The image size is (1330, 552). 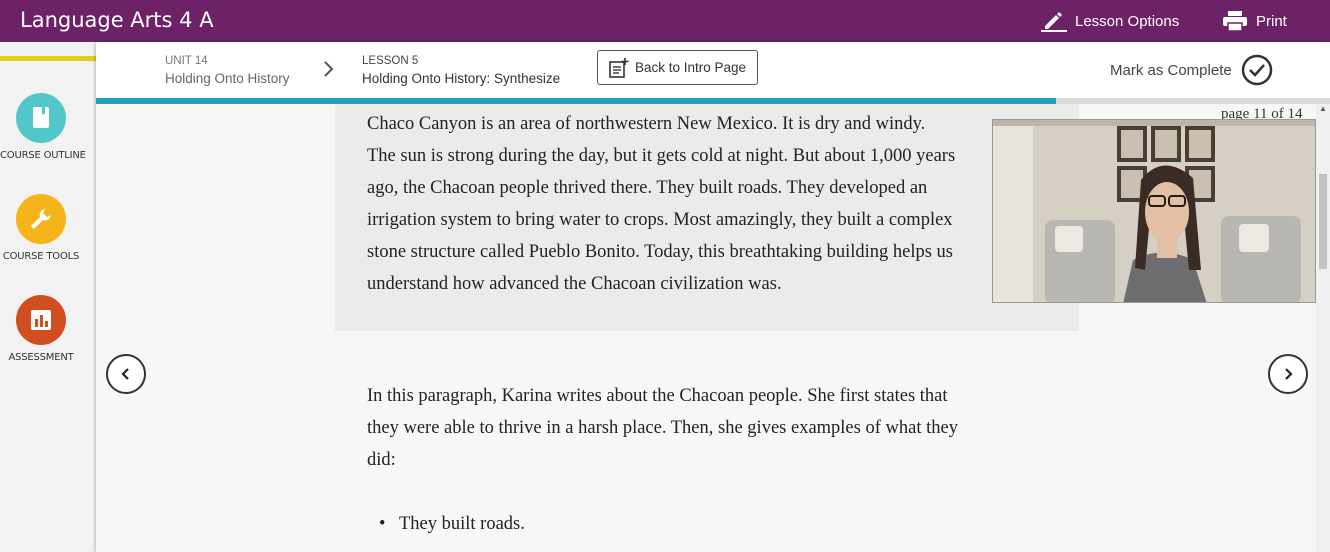 What do you see at coordinates (461, 78) in the screenshot?
I see `lesson-title: Holding Onto History: Synthesize` at bounding box center [461, 78].